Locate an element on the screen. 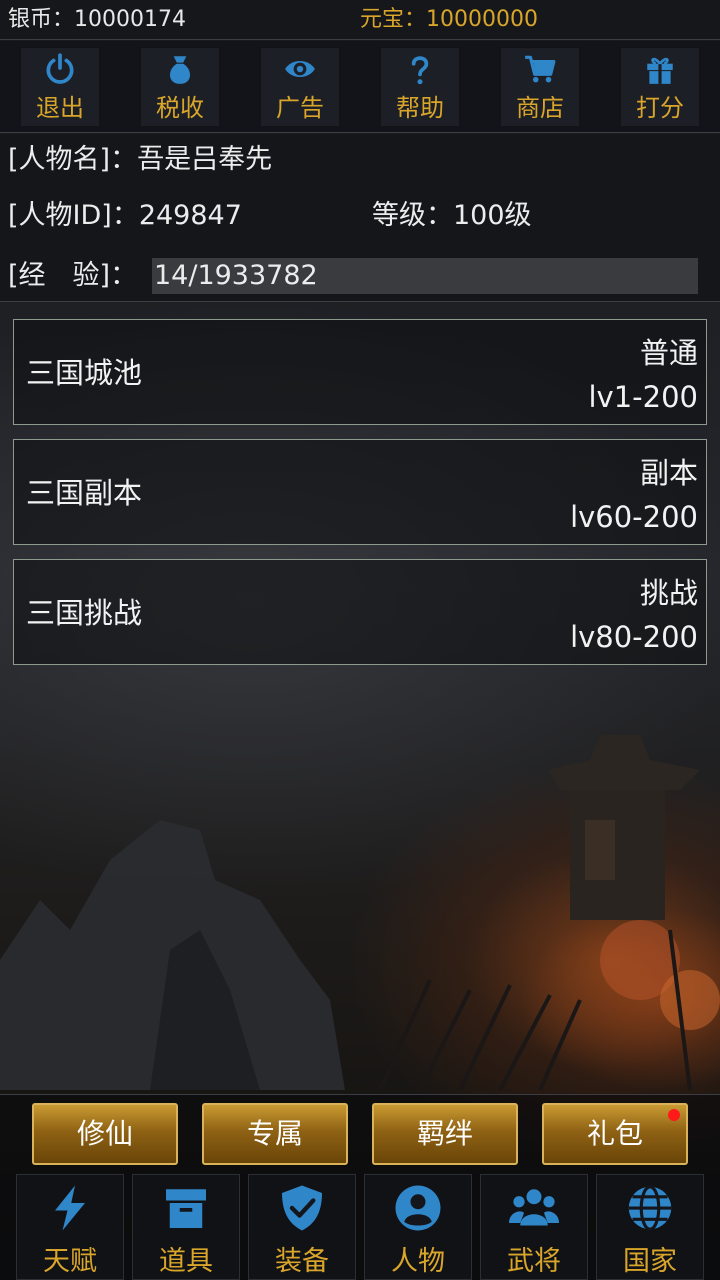  silver-value: 10000174 is located at coordinates (130, 19).